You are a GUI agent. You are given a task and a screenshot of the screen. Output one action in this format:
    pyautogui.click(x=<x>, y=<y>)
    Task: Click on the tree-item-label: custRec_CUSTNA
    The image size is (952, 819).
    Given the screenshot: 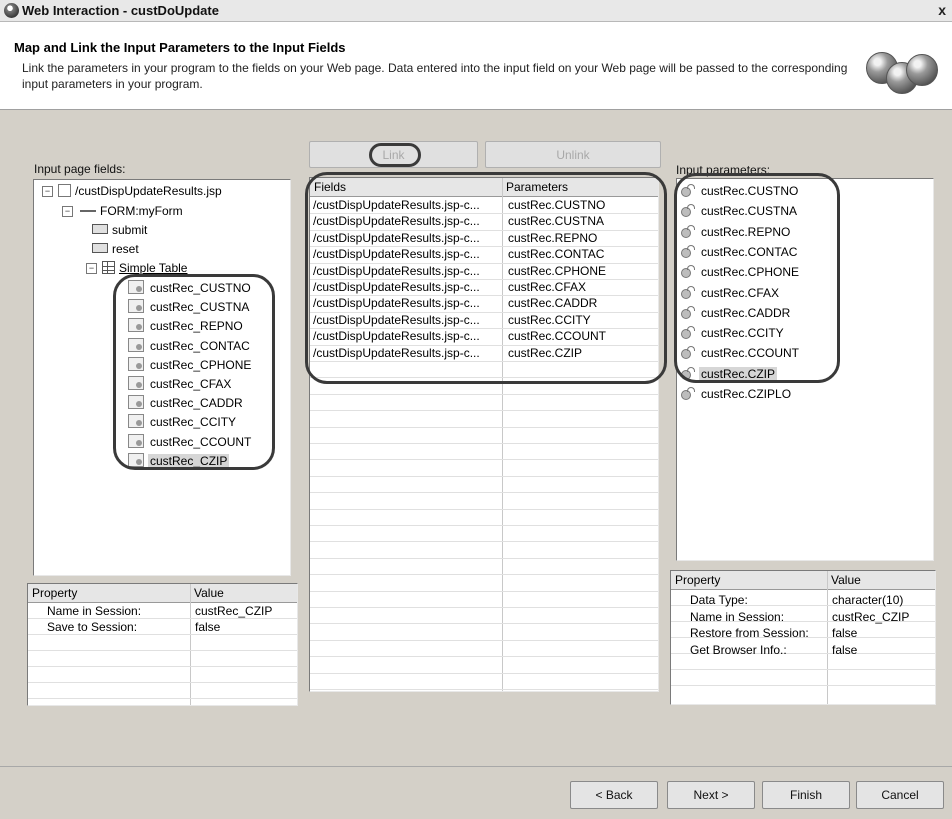 What is the action you would take?
    pyautogui.click(x=200, y=307)
    